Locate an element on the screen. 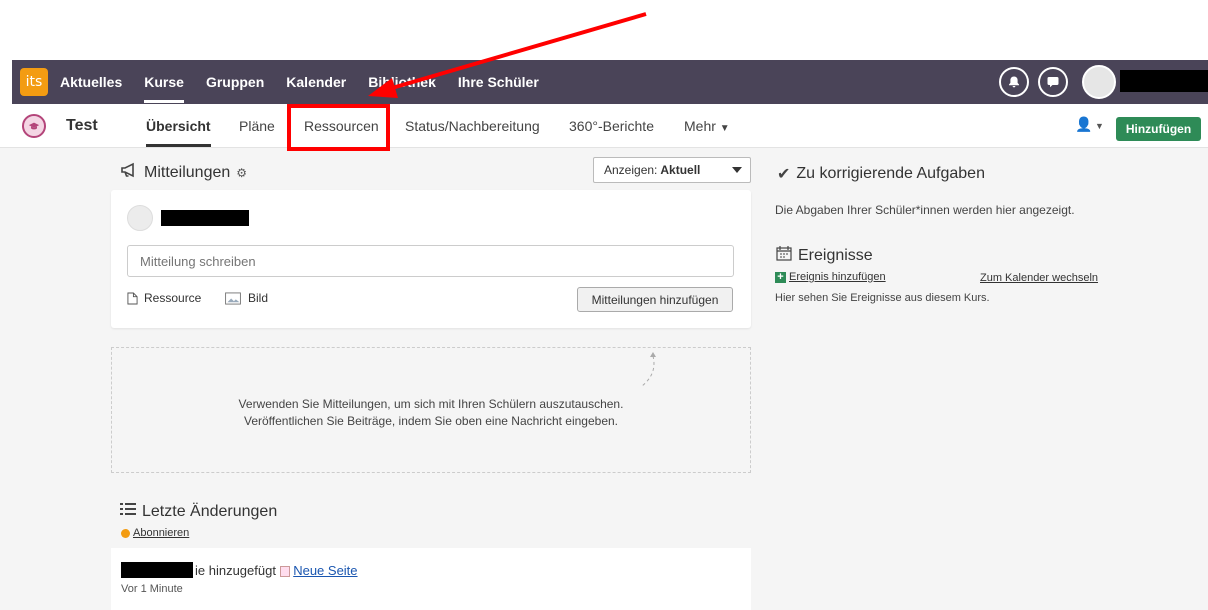 The image size is (1208, 610). recent-change-item: ie hinzugefügt Neue Seite Vor 1 Minute is located at coordinates (431, 579).